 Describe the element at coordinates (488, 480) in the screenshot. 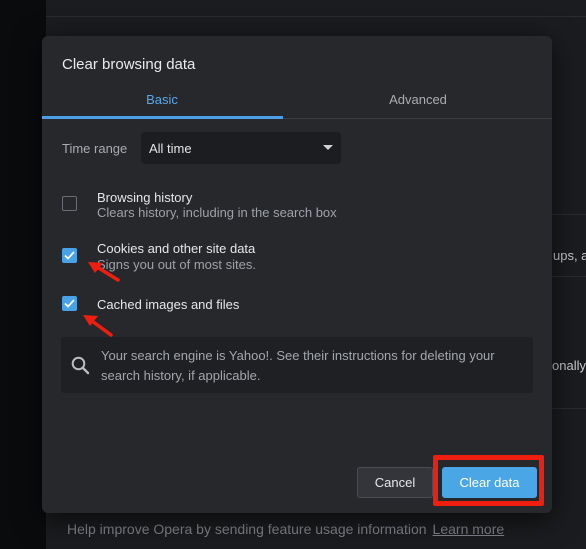

I see `clear-data-highlight` at that location.